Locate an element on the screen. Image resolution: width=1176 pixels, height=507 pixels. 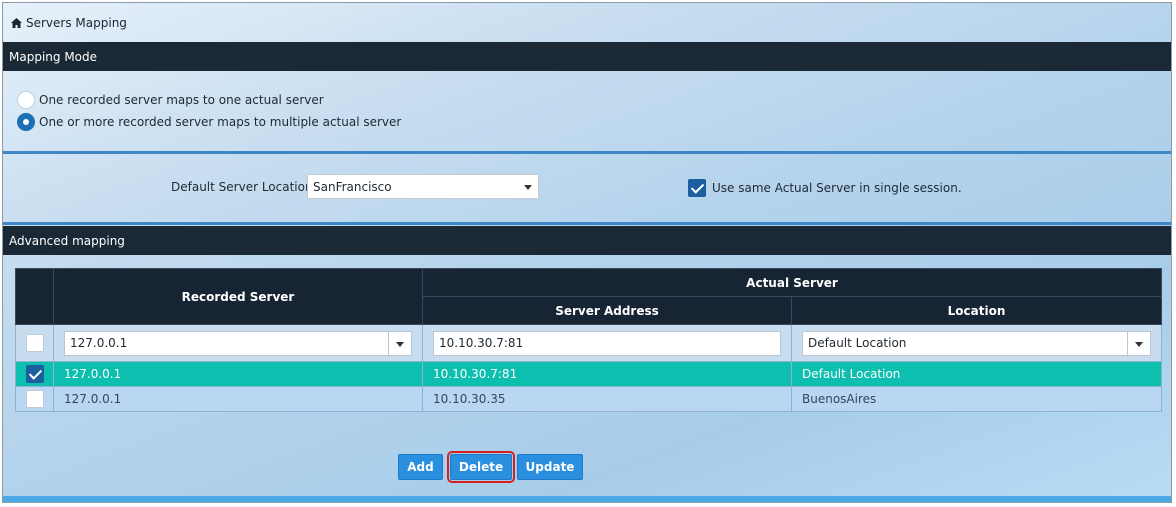
location-select: Default Location is located at coordinates (976, 343).